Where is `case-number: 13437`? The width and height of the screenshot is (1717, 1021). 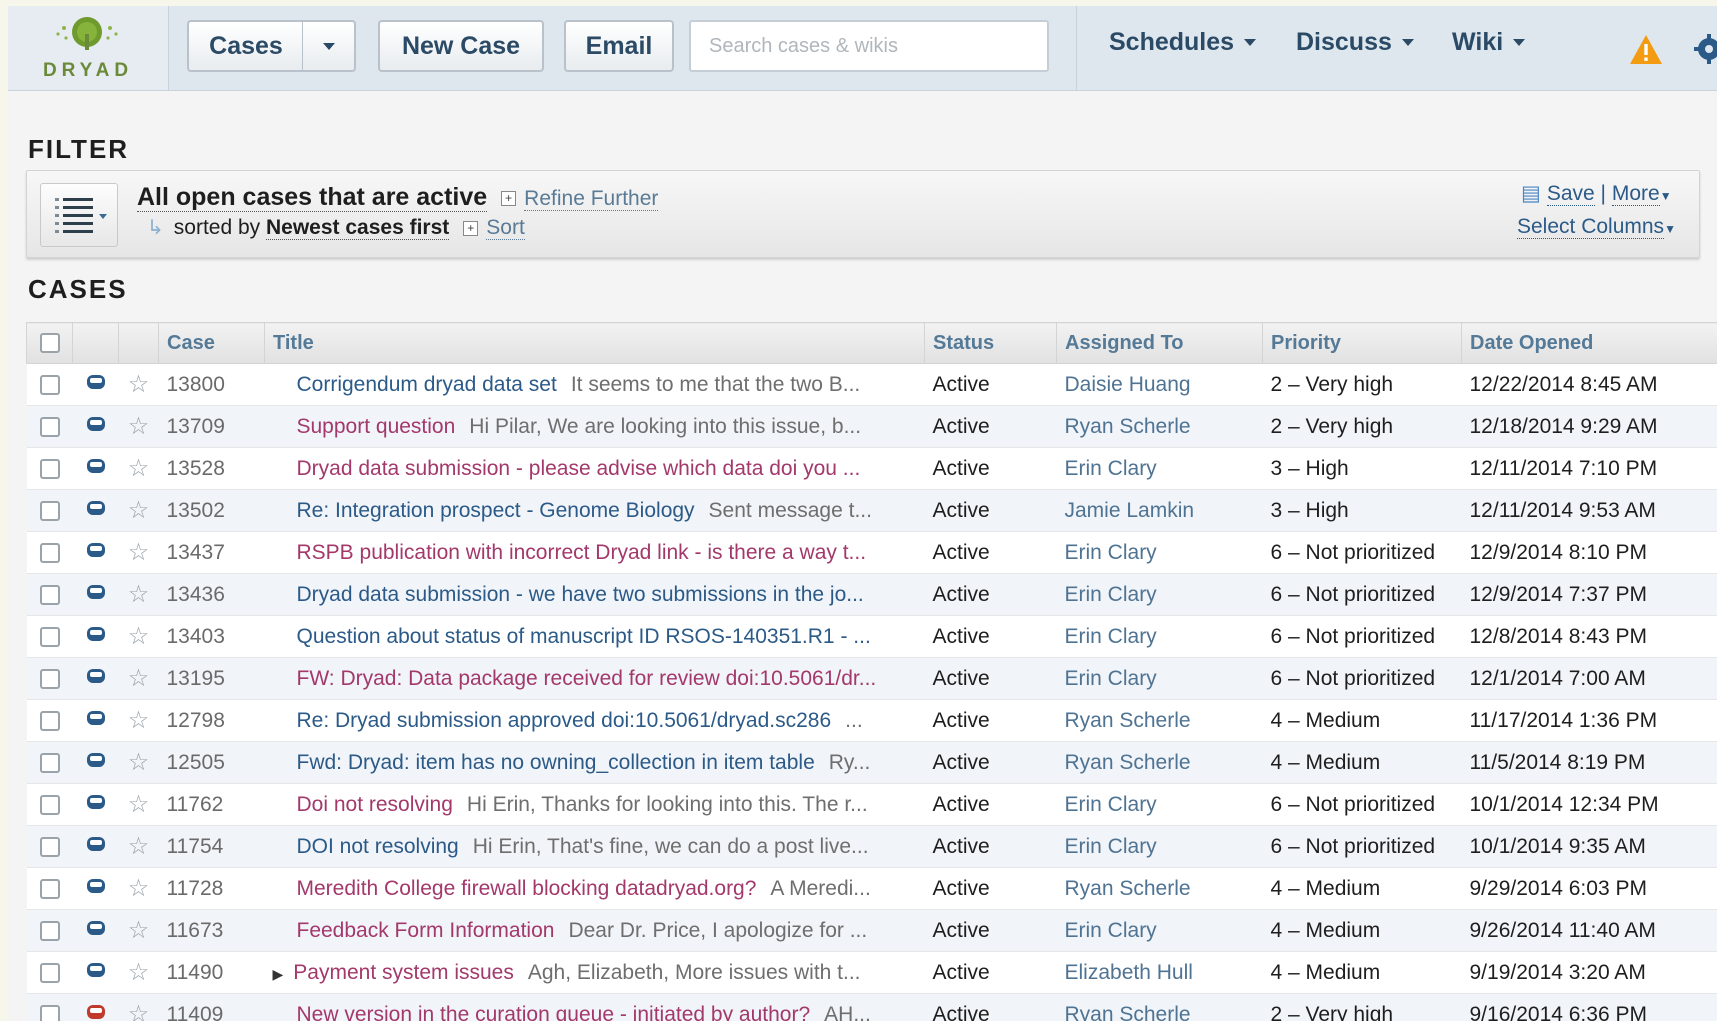 case-number: 13437 is located at coordinates (211, 552).